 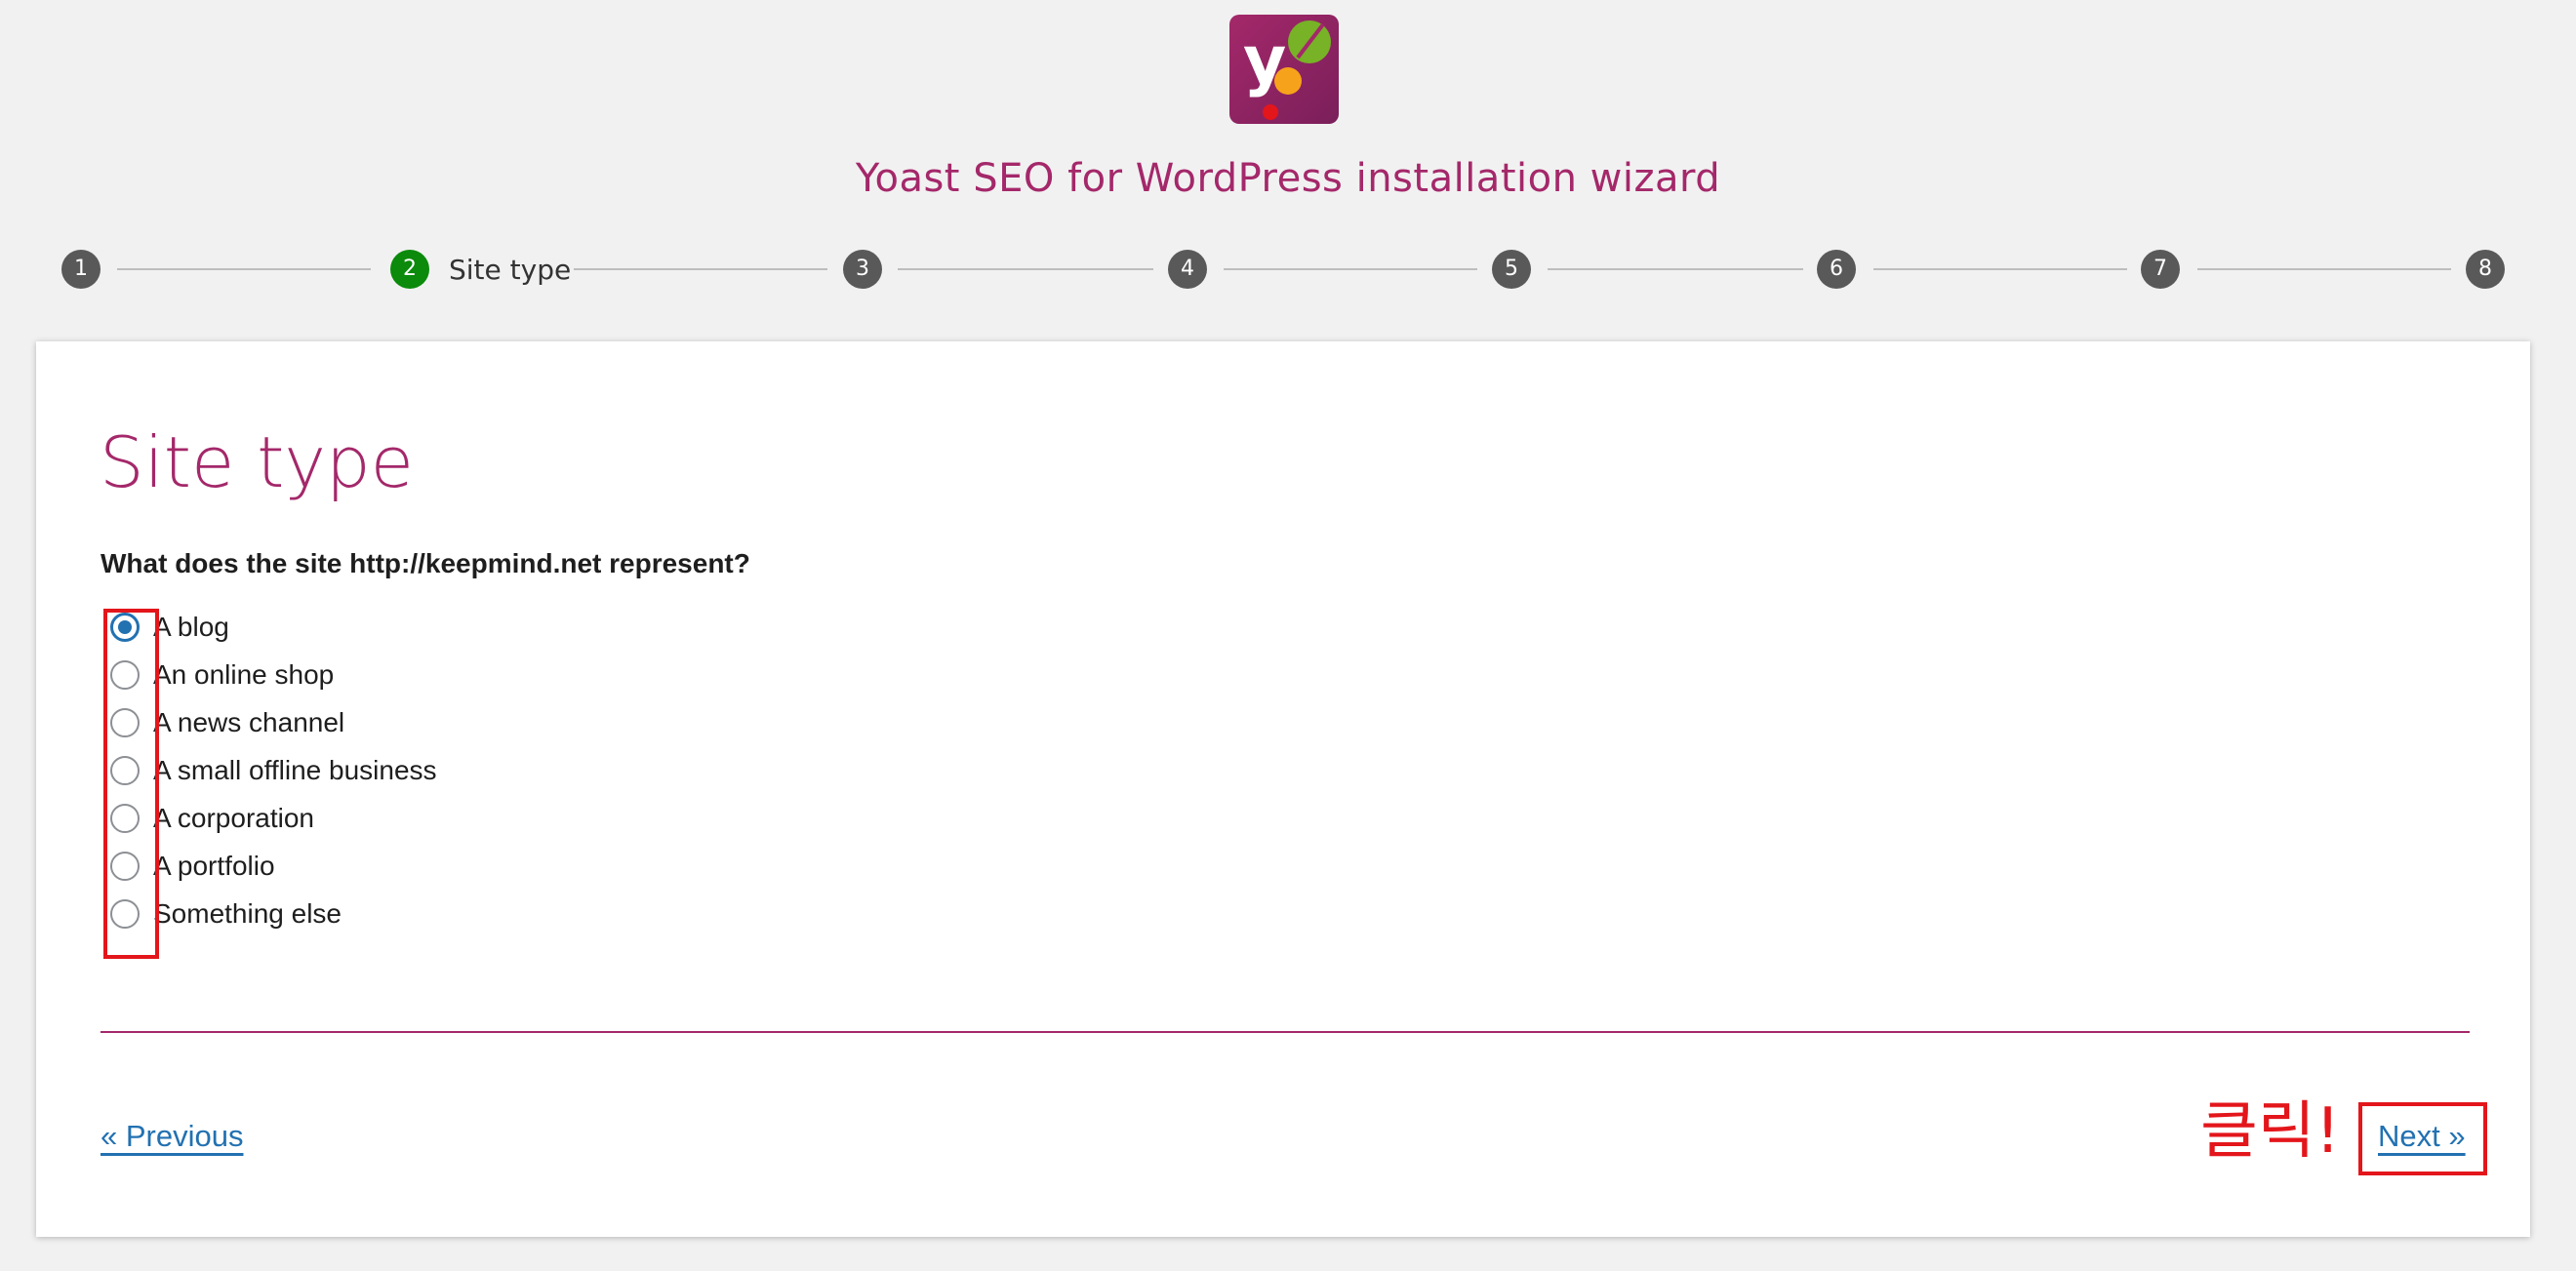 What do you see at coordinates (2485, 269) in the screenshot?
I see `step-8: 8` at bounding box center [2485, 269].